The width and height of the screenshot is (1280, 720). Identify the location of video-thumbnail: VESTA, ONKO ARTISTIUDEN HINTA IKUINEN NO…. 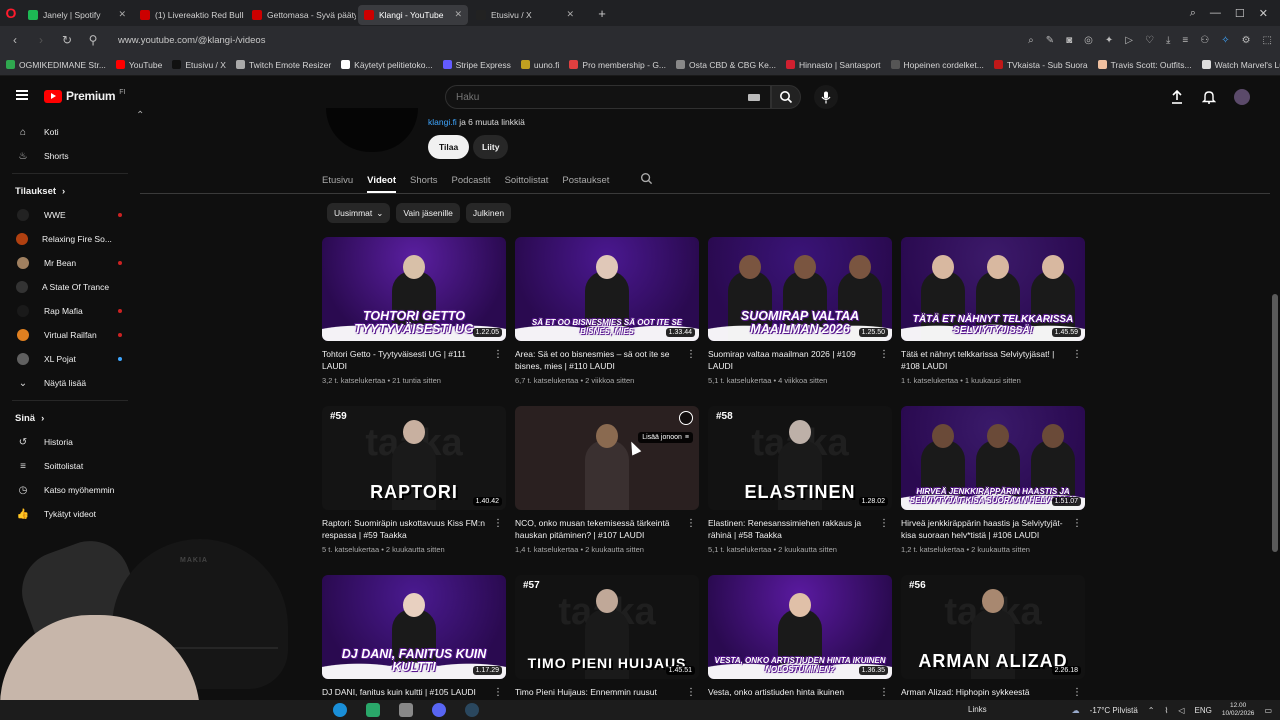
(800, 627).